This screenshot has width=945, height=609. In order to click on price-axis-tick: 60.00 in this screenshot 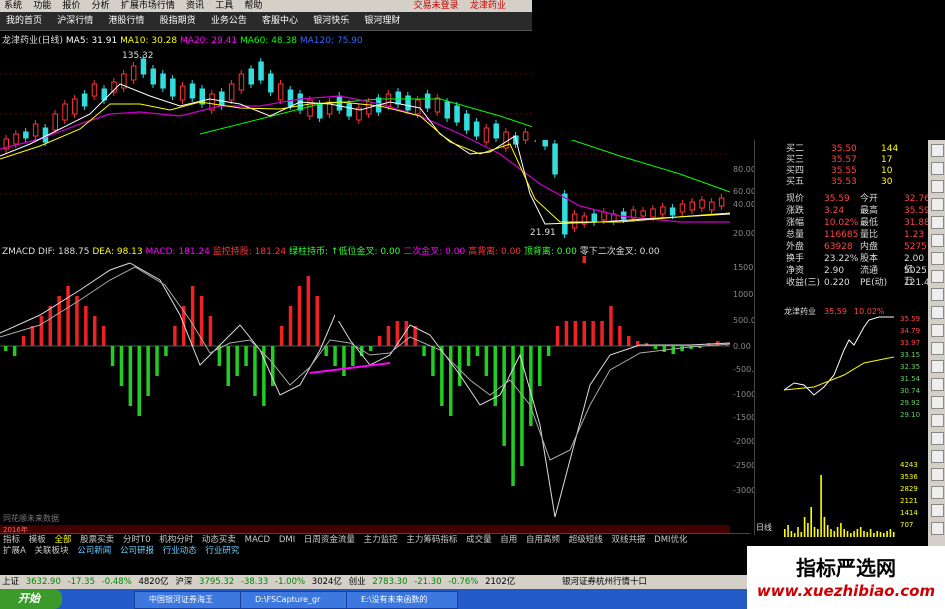, I will do `click(744, 191)`.